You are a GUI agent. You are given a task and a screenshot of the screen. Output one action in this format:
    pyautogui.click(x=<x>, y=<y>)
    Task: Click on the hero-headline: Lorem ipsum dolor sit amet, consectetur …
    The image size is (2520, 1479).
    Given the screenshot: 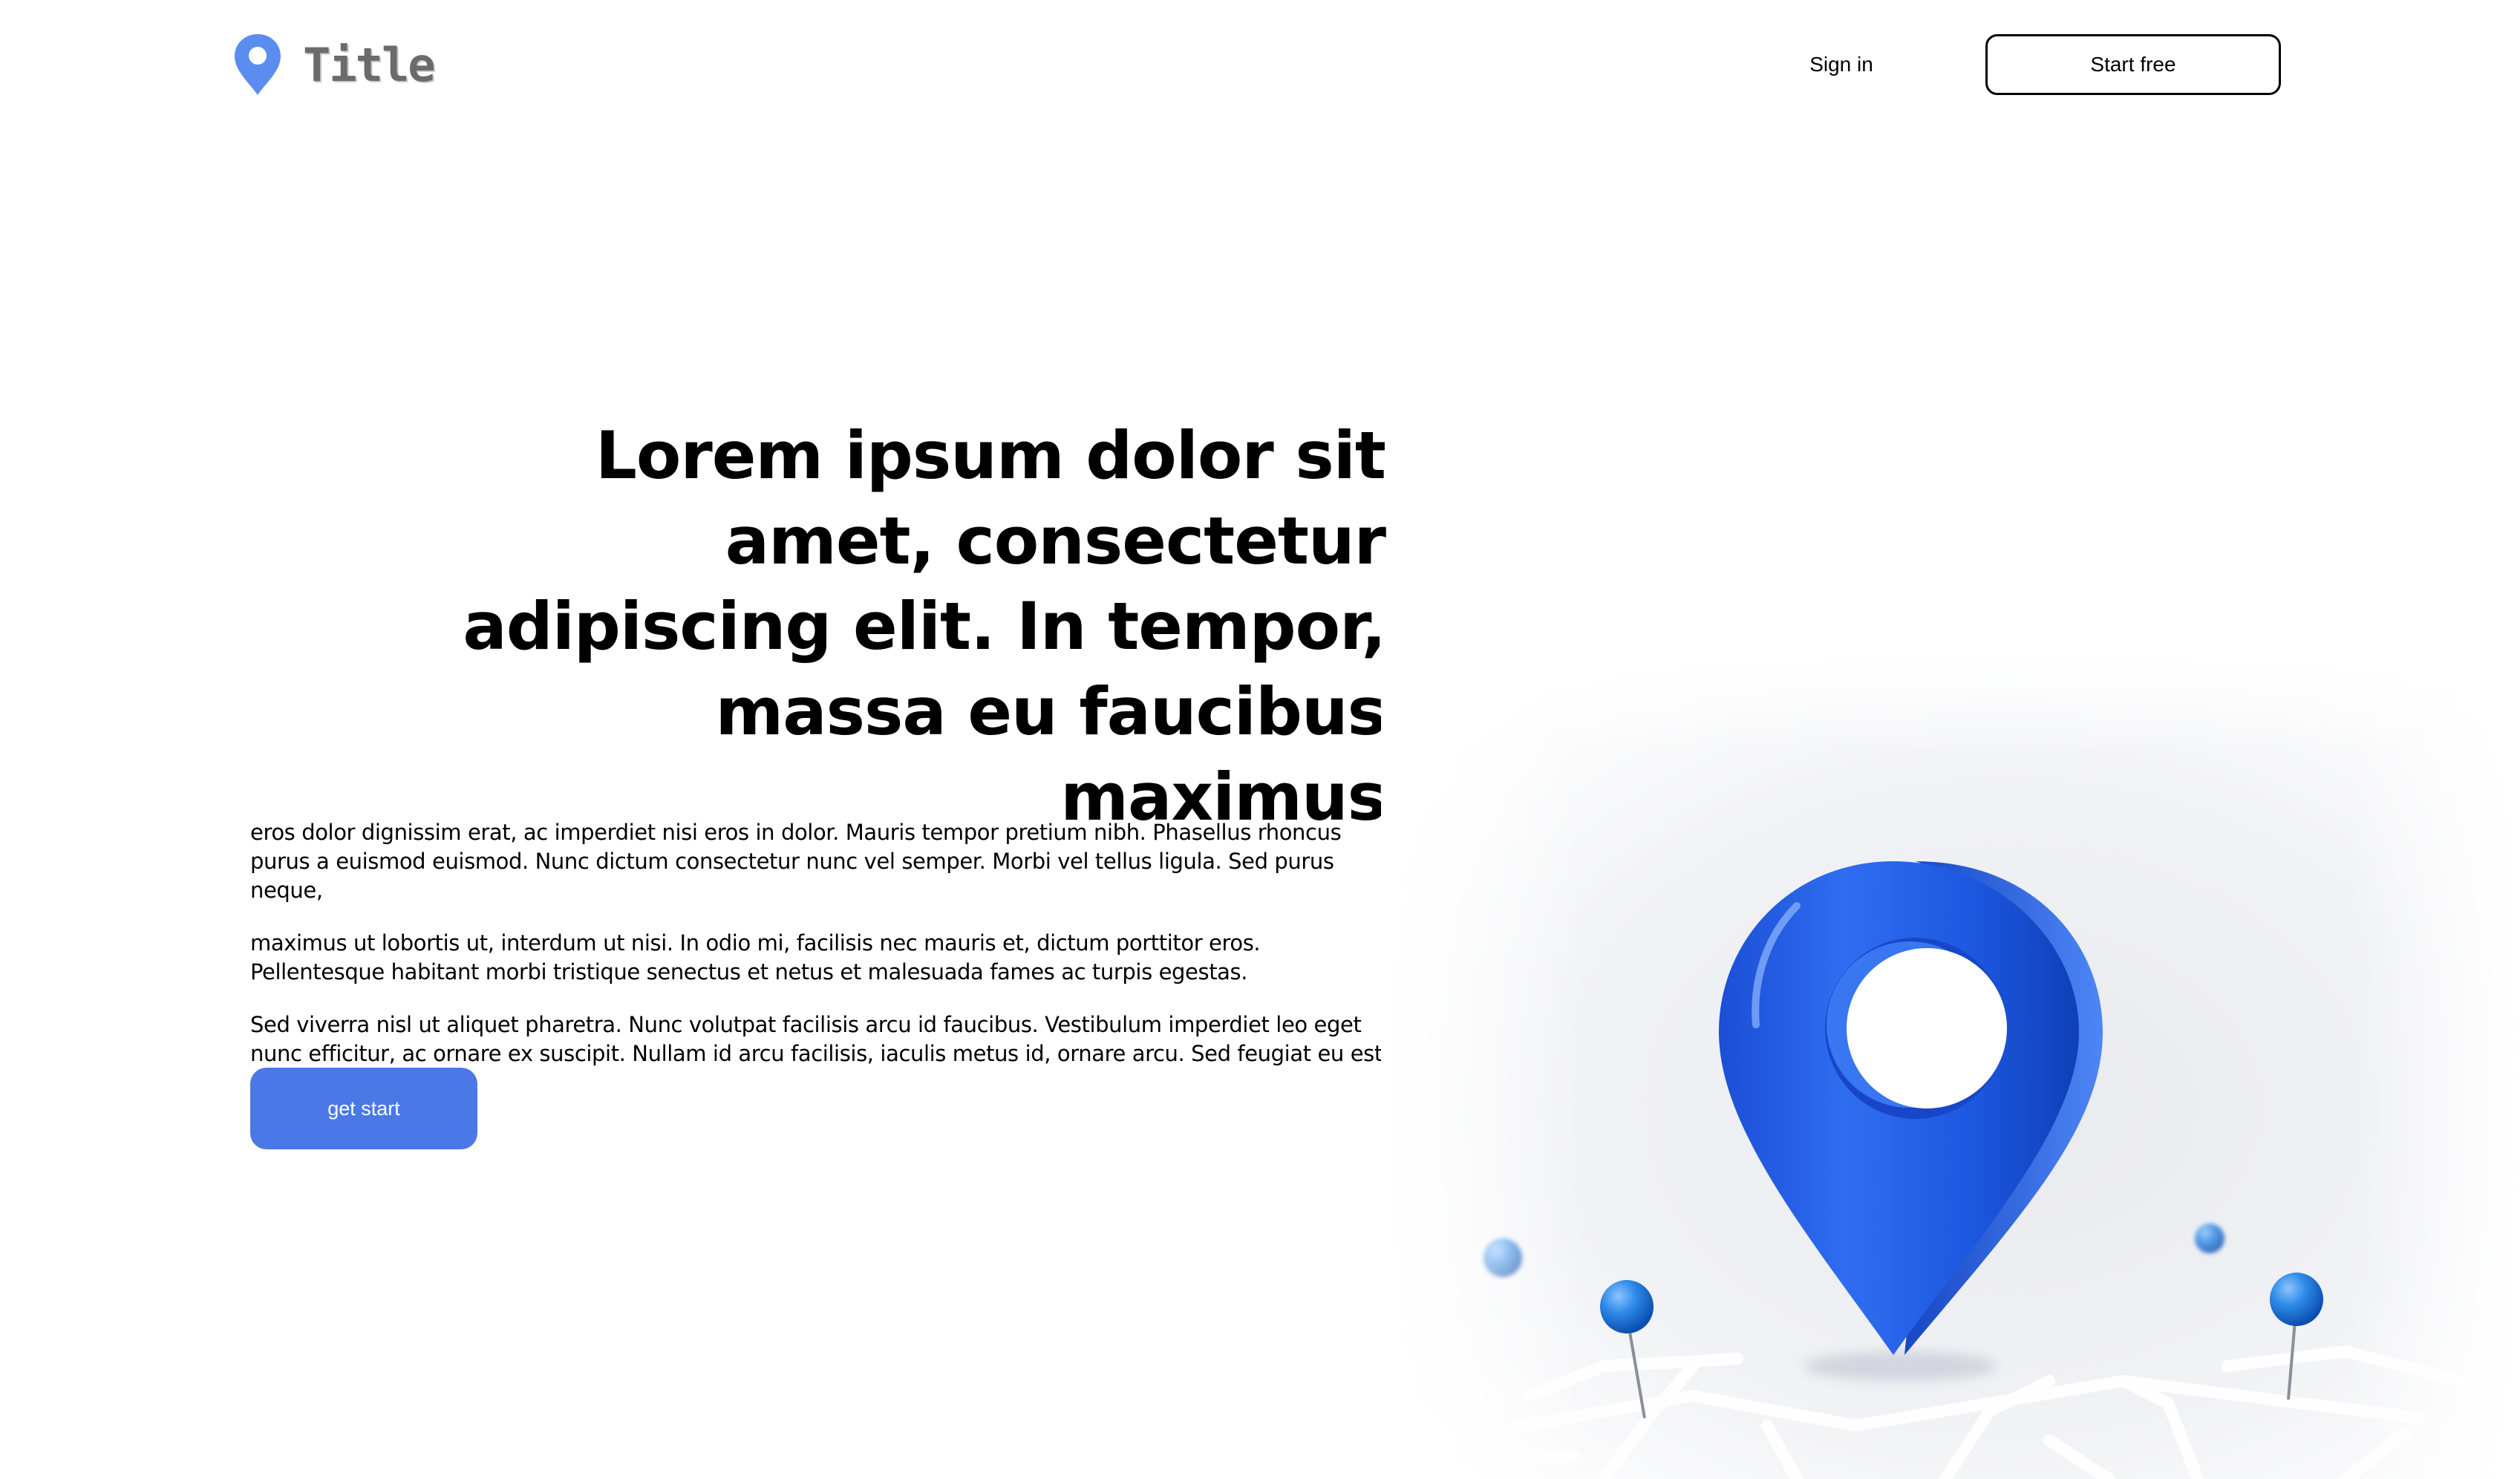 What is the action you would take?
    pyautogui.click(x=924, y=626)
    